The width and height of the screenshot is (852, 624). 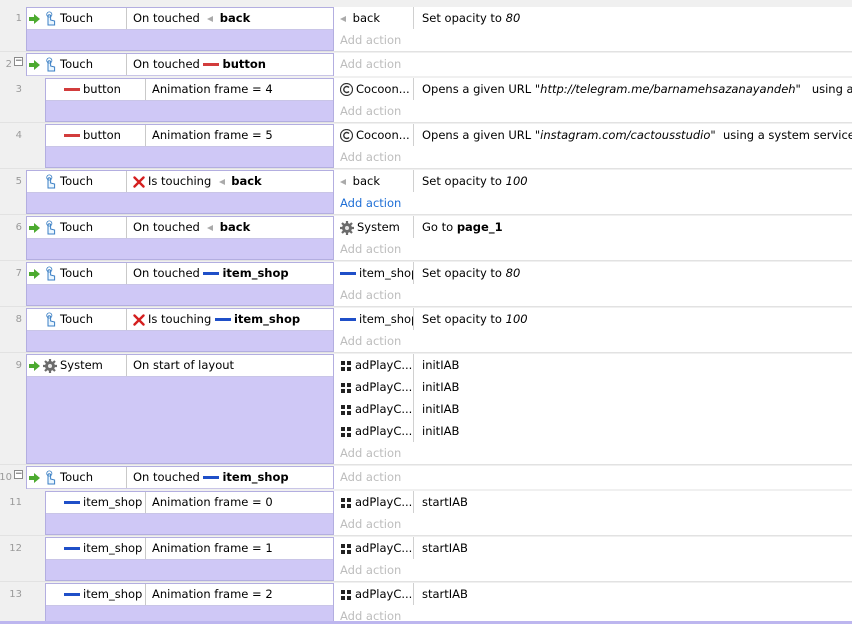 I want to click on condition-row: item_shop Animation frame = 0, so click(x=189, y=503).